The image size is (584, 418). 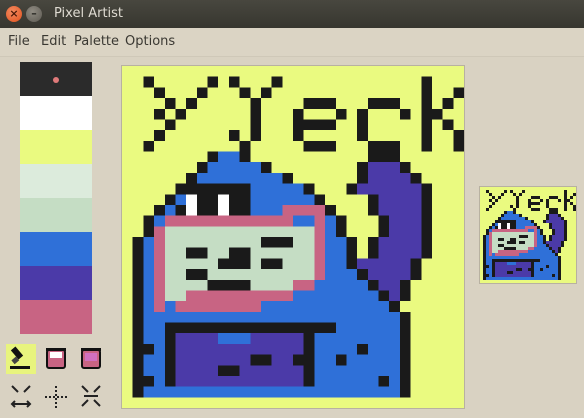 I want to click on fill-bucket-tool, so click(x=56, y=359).